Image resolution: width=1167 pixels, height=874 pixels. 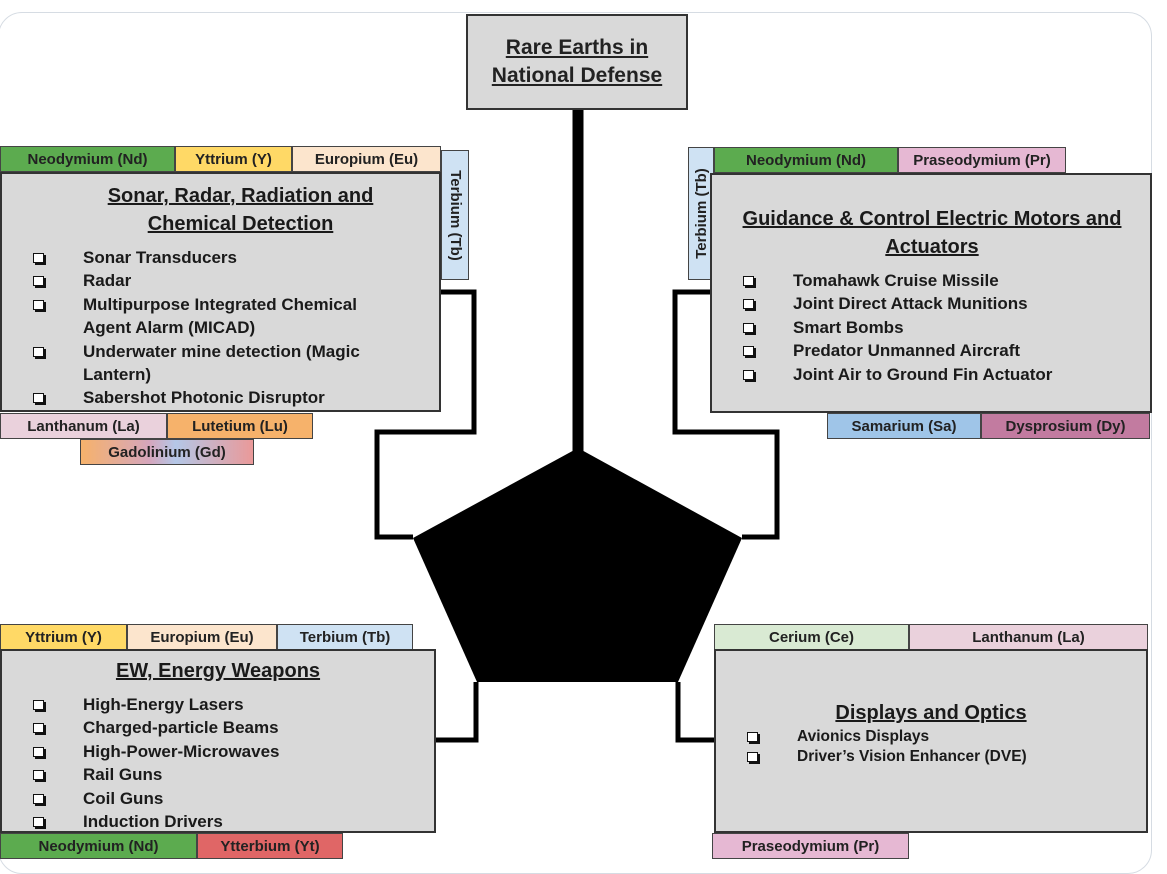 I want to click on list-item: Tomahawk Cruise Missile, so click(x=931, y=280).